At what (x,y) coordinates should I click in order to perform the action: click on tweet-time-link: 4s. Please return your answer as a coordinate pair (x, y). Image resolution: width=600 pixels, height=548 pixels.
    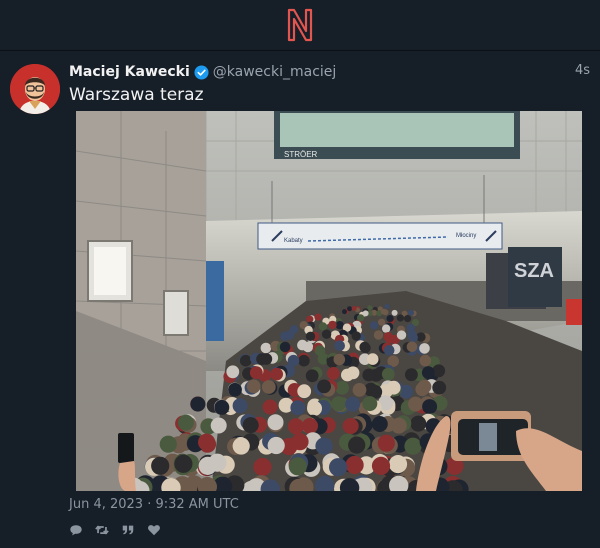
    Looking at the image, I should click on (582, 70).